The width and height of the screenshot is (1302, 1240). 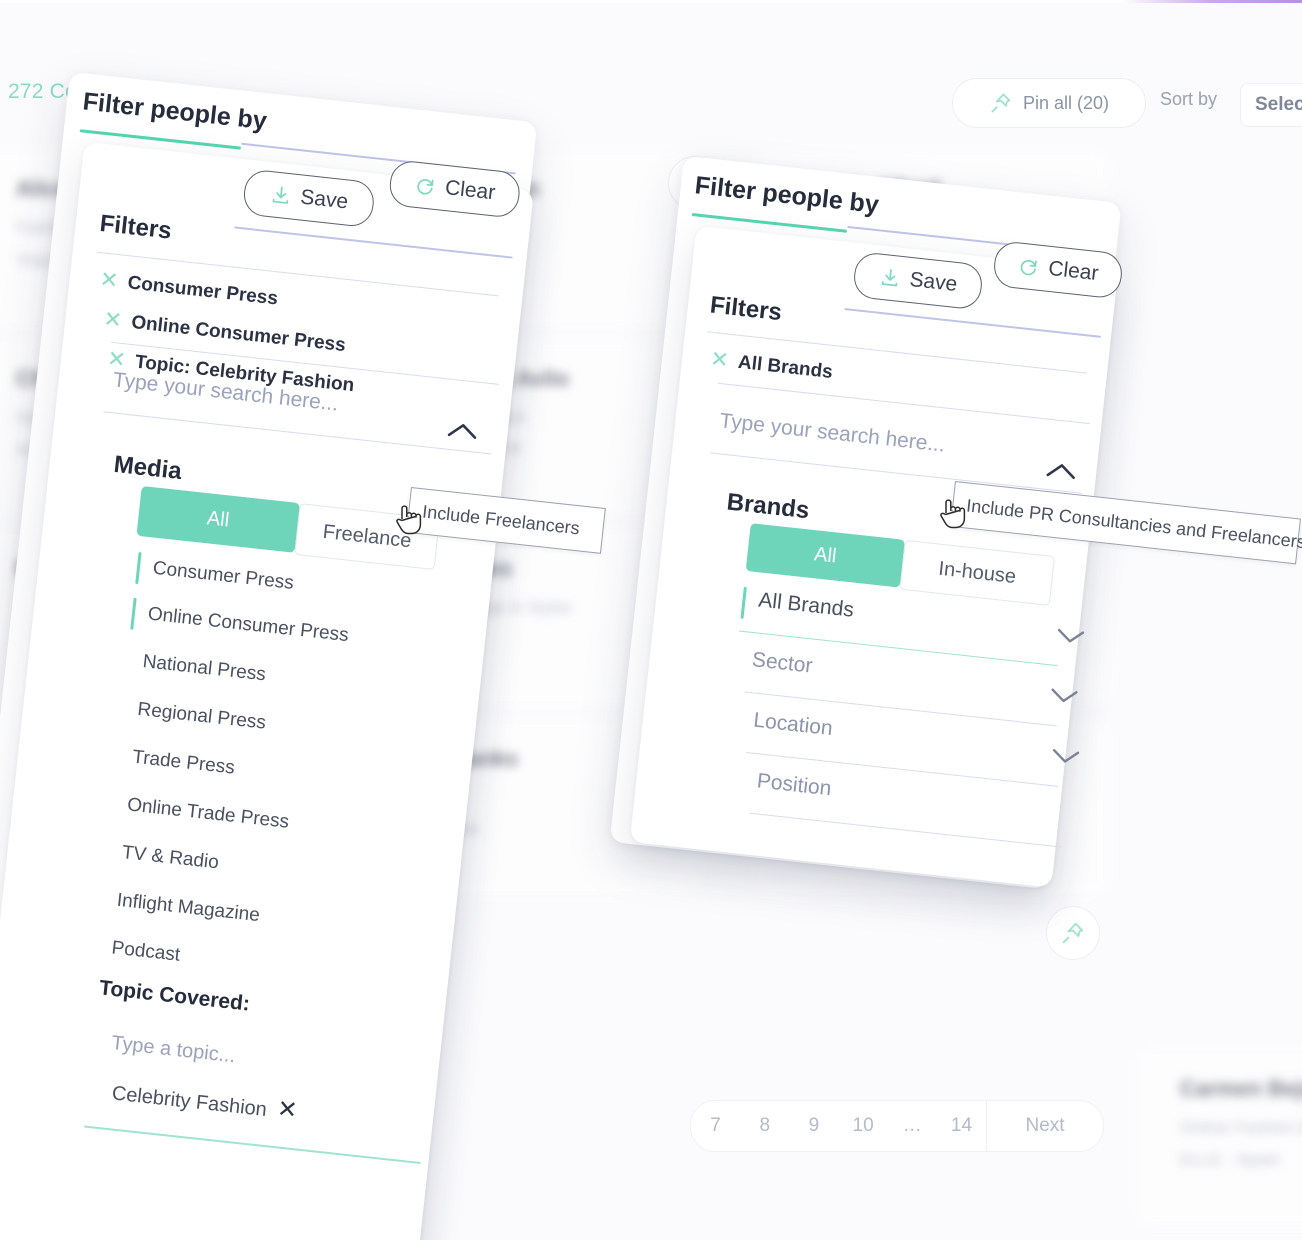 What do you see at coordinates (1271, 105) in the screenshot?
I see `sort-select: Select` at bounding box center [1271, 105].